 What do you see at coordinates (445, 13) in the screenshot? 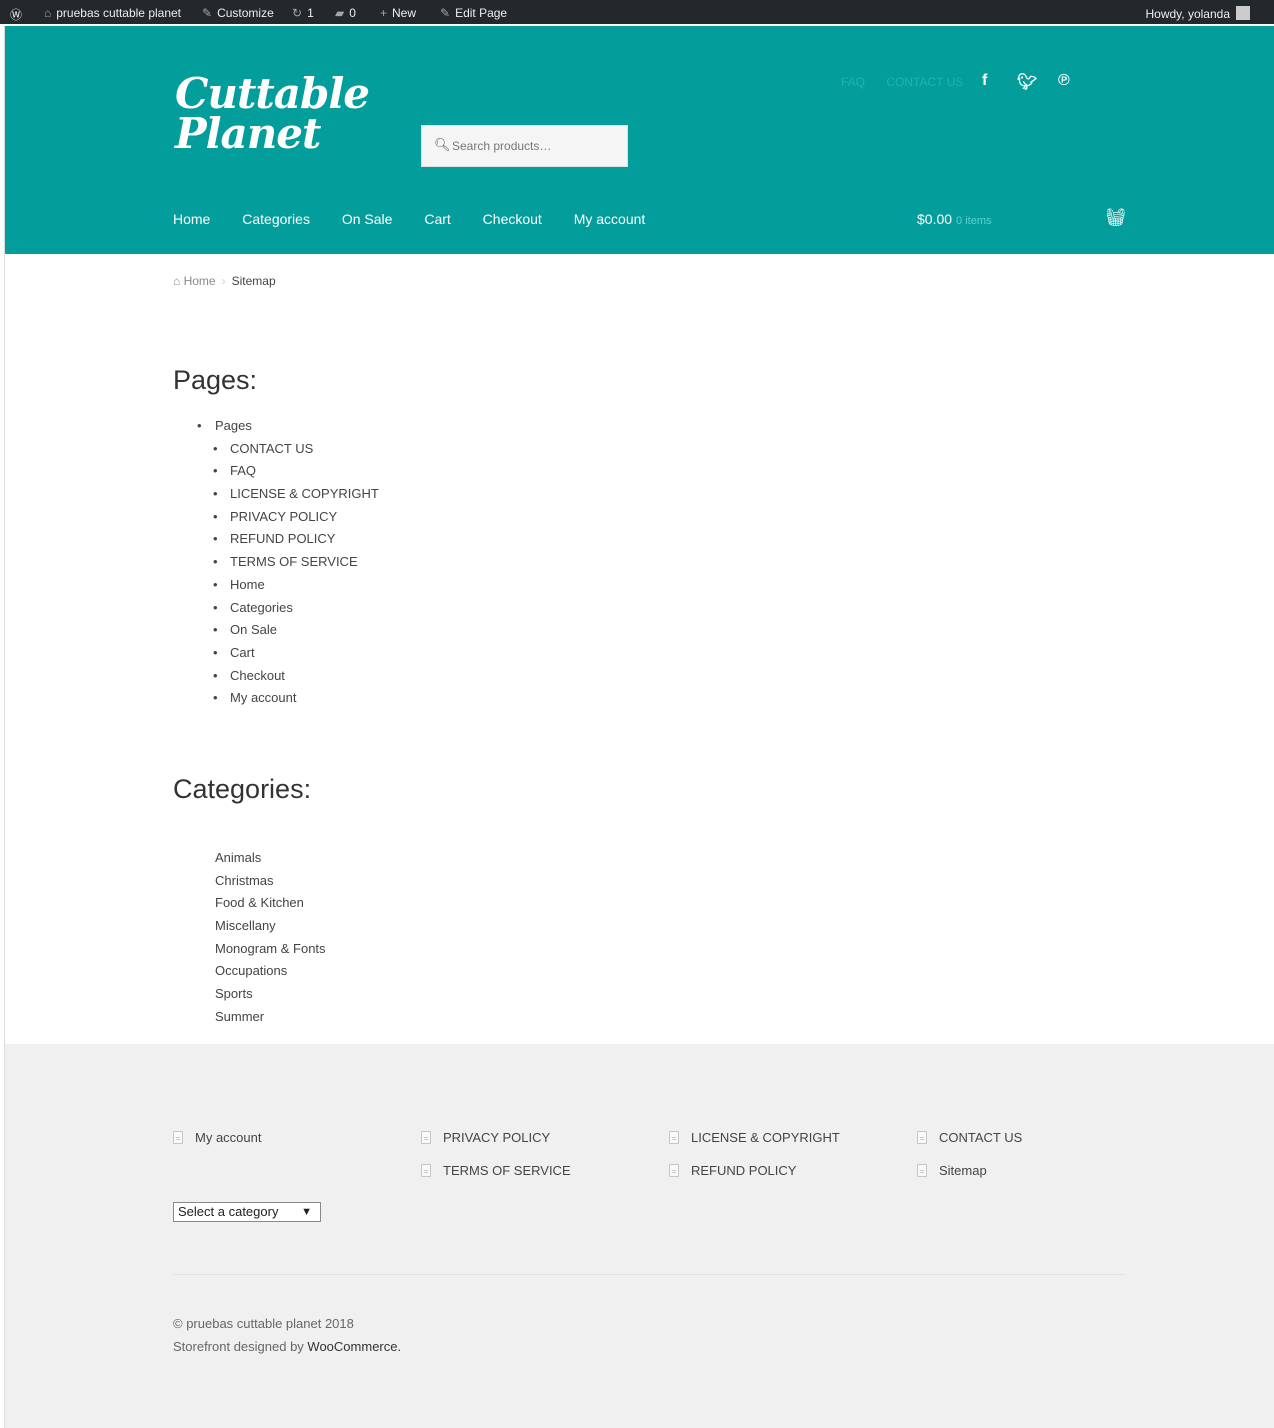
I see `pencil-icon: ✎` at bounding box center [445, 13].